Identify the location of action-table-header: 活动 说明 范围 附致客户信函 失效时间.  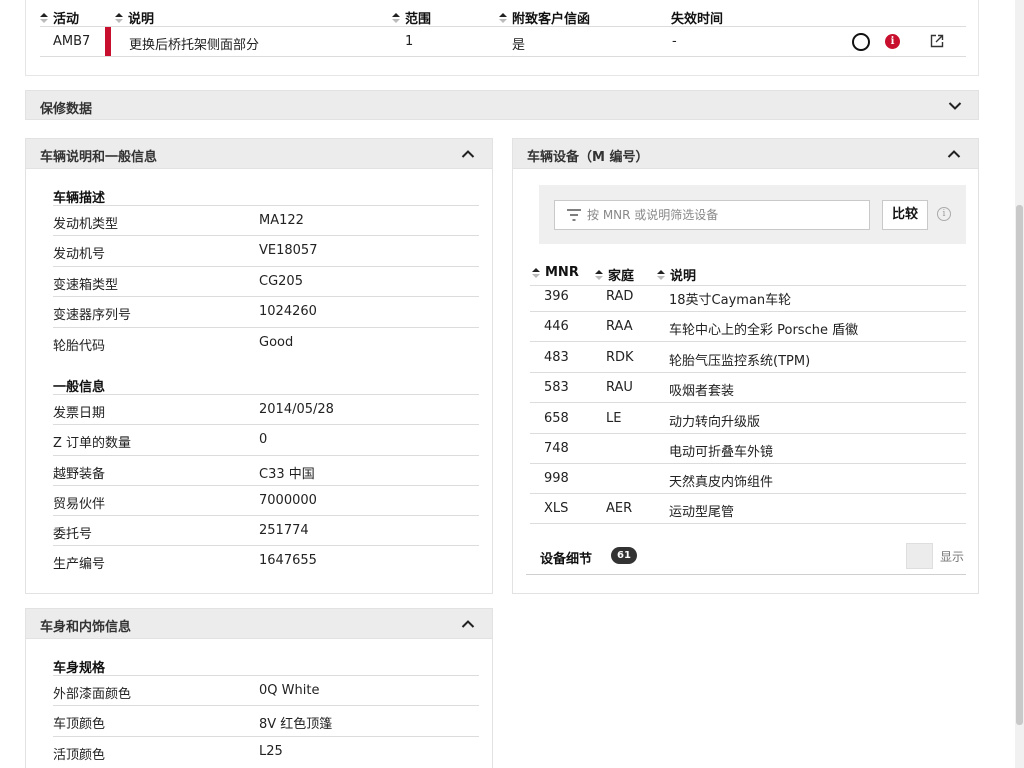
(503, 13).